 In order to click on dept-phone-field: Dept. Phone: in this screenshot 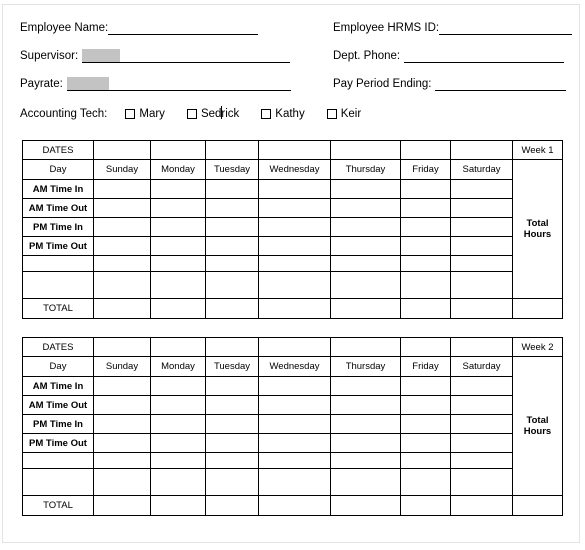, I will do `click(449, 56)`.